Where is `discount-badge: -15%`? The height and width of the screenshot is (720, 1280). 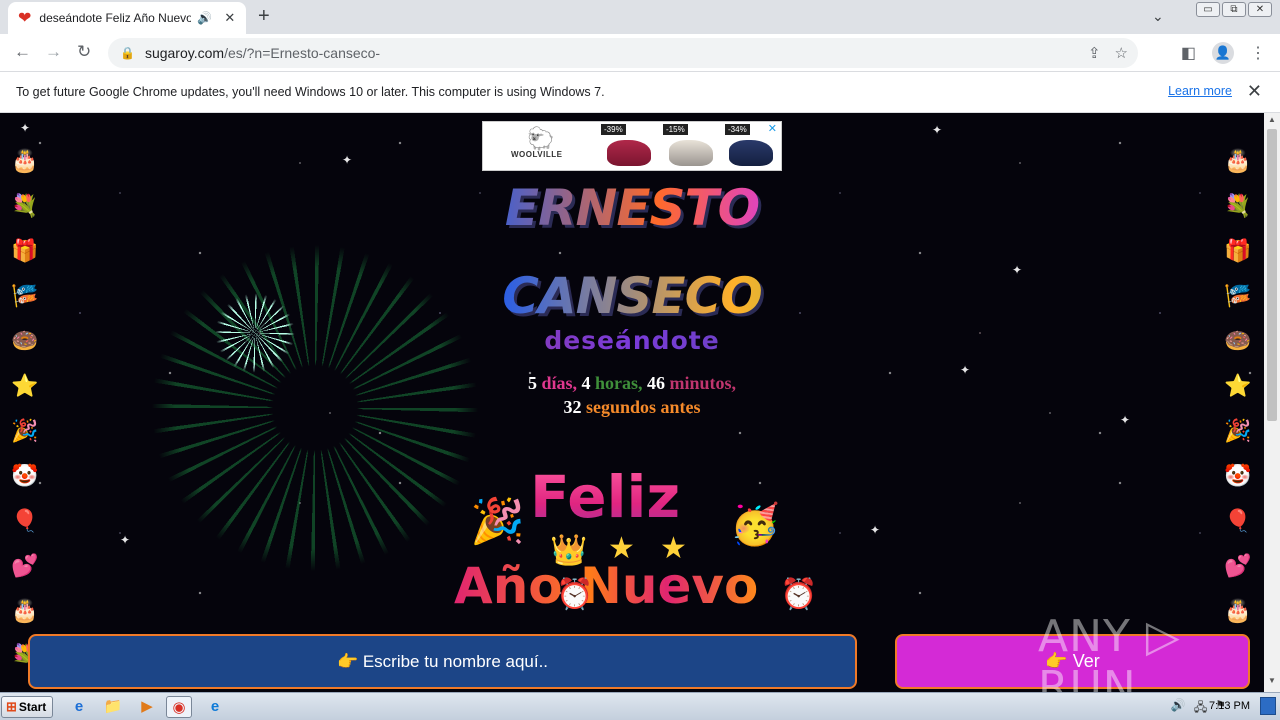
discount-badge: -15% is located at coordinates (675, 129).